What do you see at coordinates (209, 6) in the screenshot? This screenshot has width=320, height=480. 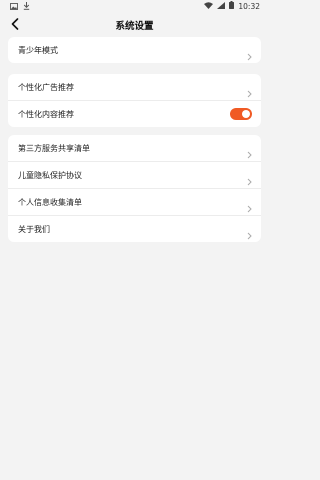 I see `wifi-icon` at bounding box center [209, 6].